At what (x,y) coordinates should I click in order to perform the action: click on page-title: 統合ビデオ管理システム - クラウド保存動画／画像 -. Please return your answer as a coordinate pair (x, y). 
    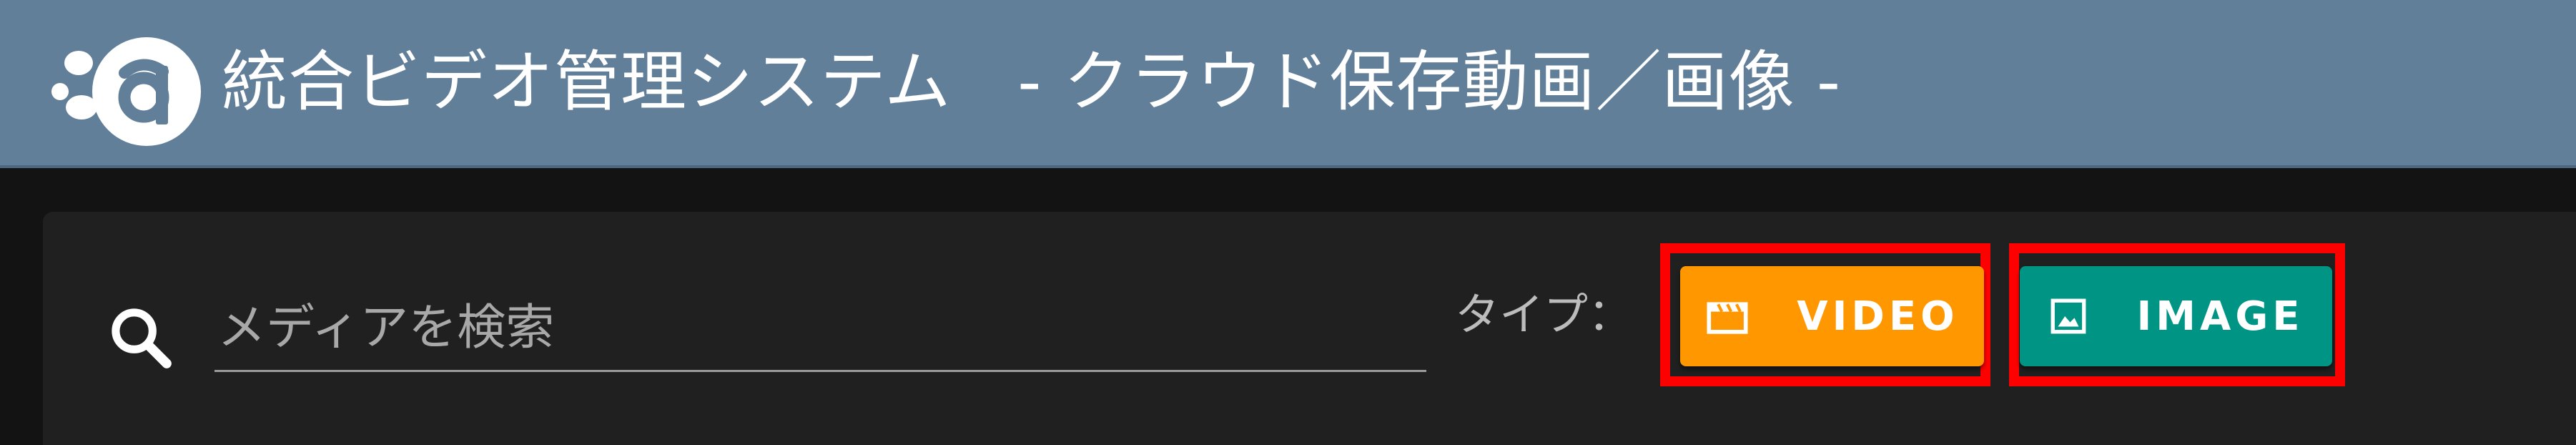
    Looking at the image, I should click on (1032, 82).